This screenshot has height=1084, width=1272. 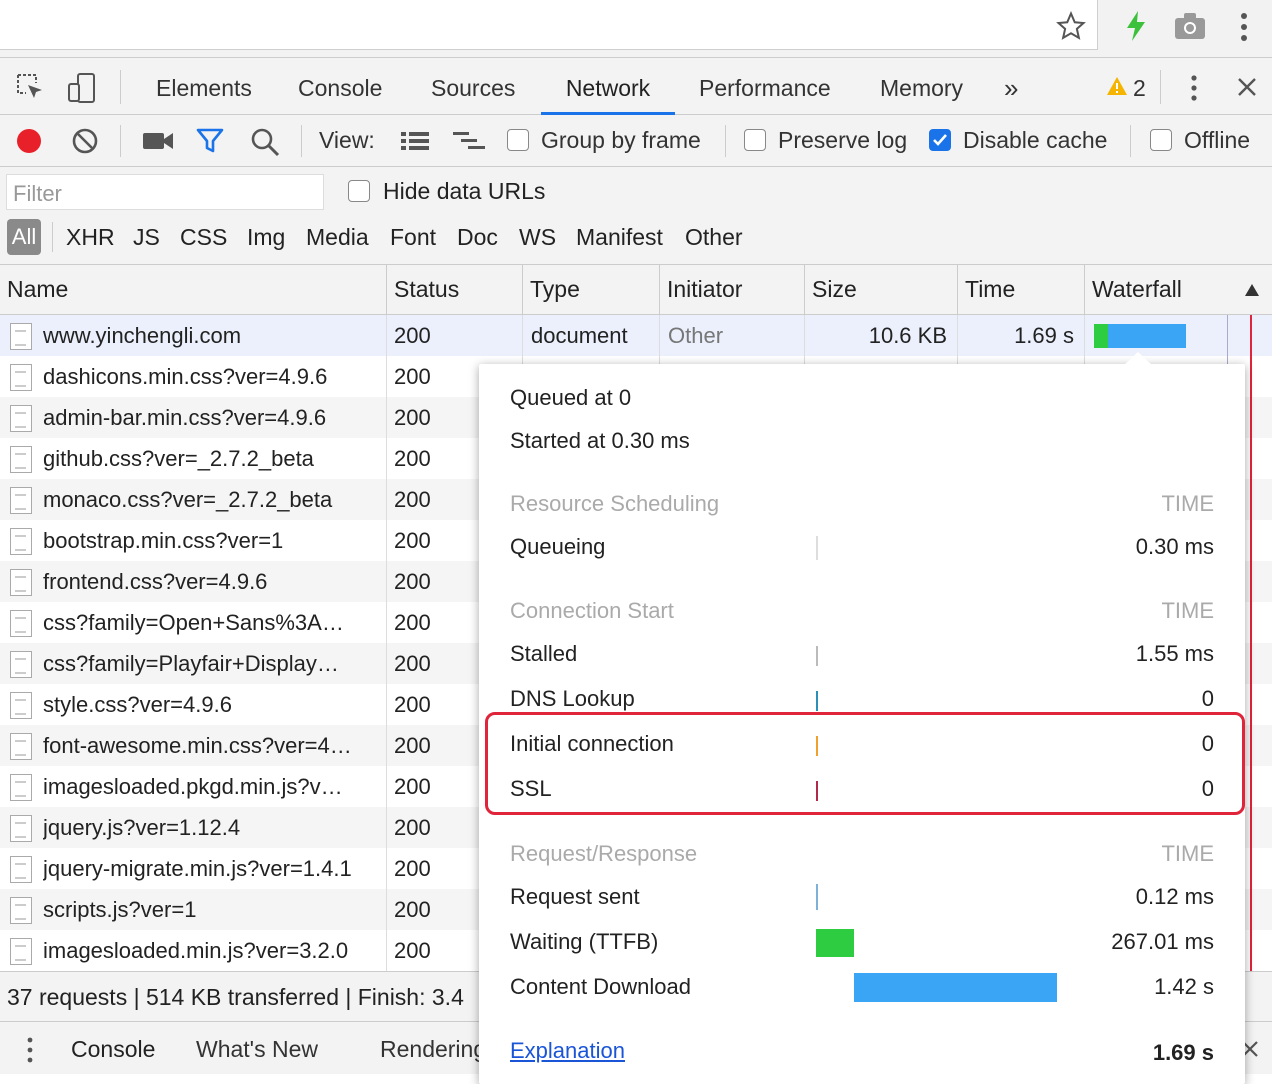 What do you see at coordinates (454, 290) in the screenshot?
I see `column-status: Status` at bounding box center [454, 290].